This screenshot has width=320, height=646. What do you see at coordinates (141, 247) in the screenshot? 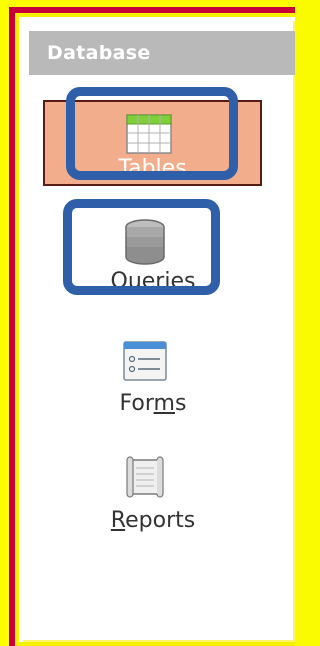
I see `highlight-box-queries` at bounding box center [141, 247].